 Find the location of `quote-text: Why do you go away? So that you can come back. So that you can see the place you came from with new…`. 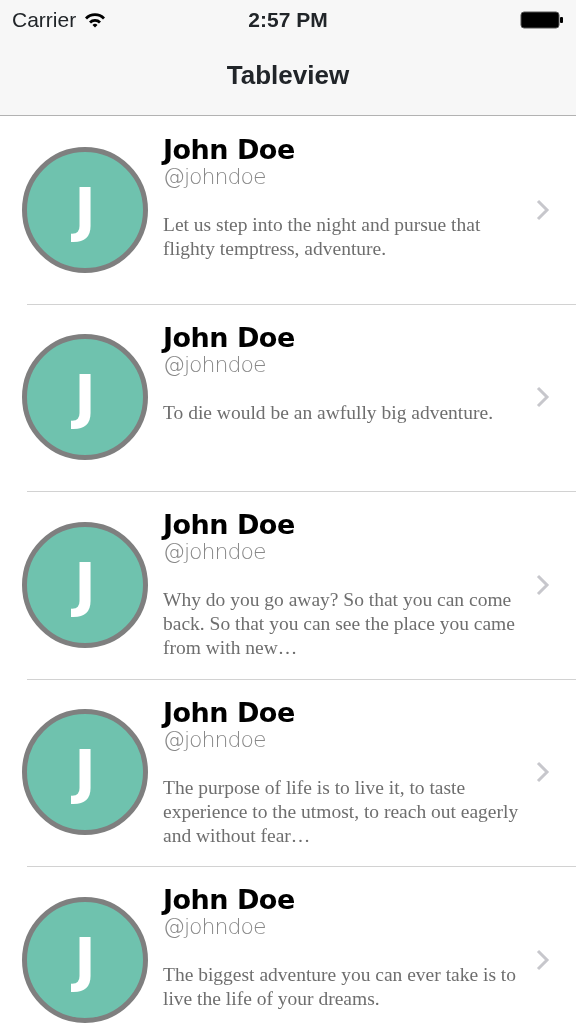

quote-text: Why do you go away? So that you can come back. So that you can see the place you came from with new… is located at coordinates (339, 624).